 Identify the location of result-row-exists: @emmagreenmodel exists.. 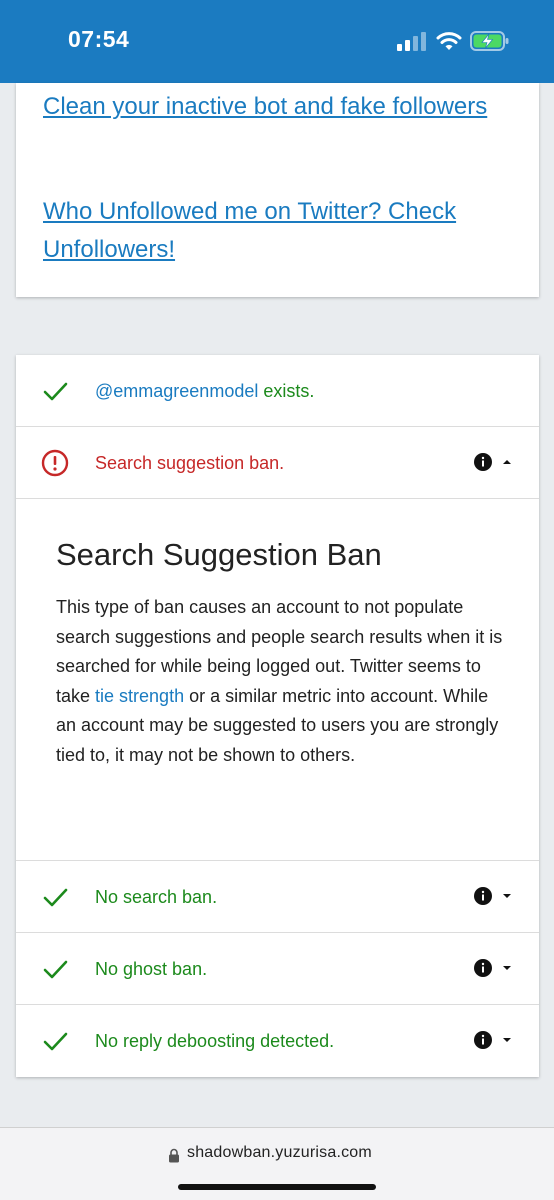
(277, 391).